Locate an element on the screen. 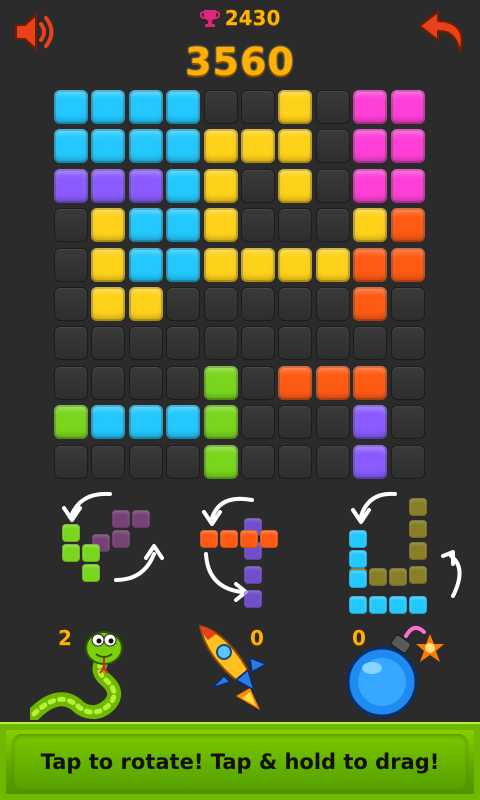  back-arrow-icon is located at coordinates (441, 32).